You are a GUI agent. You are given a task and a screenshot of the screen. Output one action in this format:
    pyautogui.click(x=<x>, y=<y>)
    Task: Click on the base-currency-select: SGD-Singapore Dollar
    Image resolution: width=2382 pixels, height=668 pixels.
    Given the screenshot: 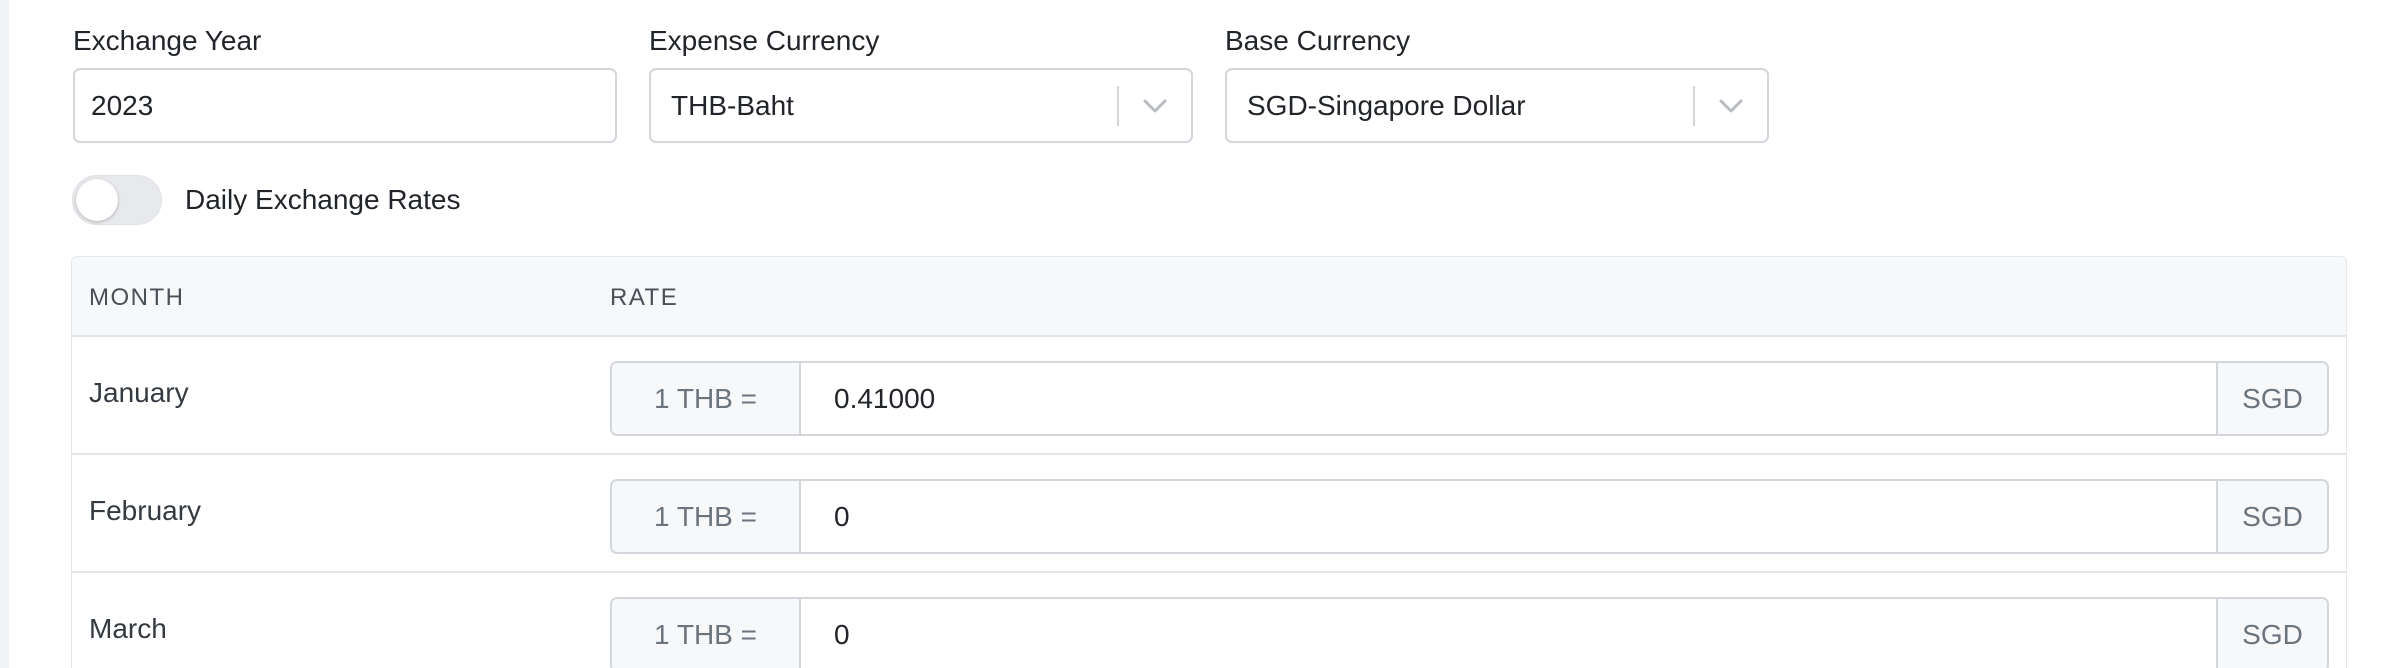 What is the action you would take?
    pyautogui.click(x=1497, y=105)
    